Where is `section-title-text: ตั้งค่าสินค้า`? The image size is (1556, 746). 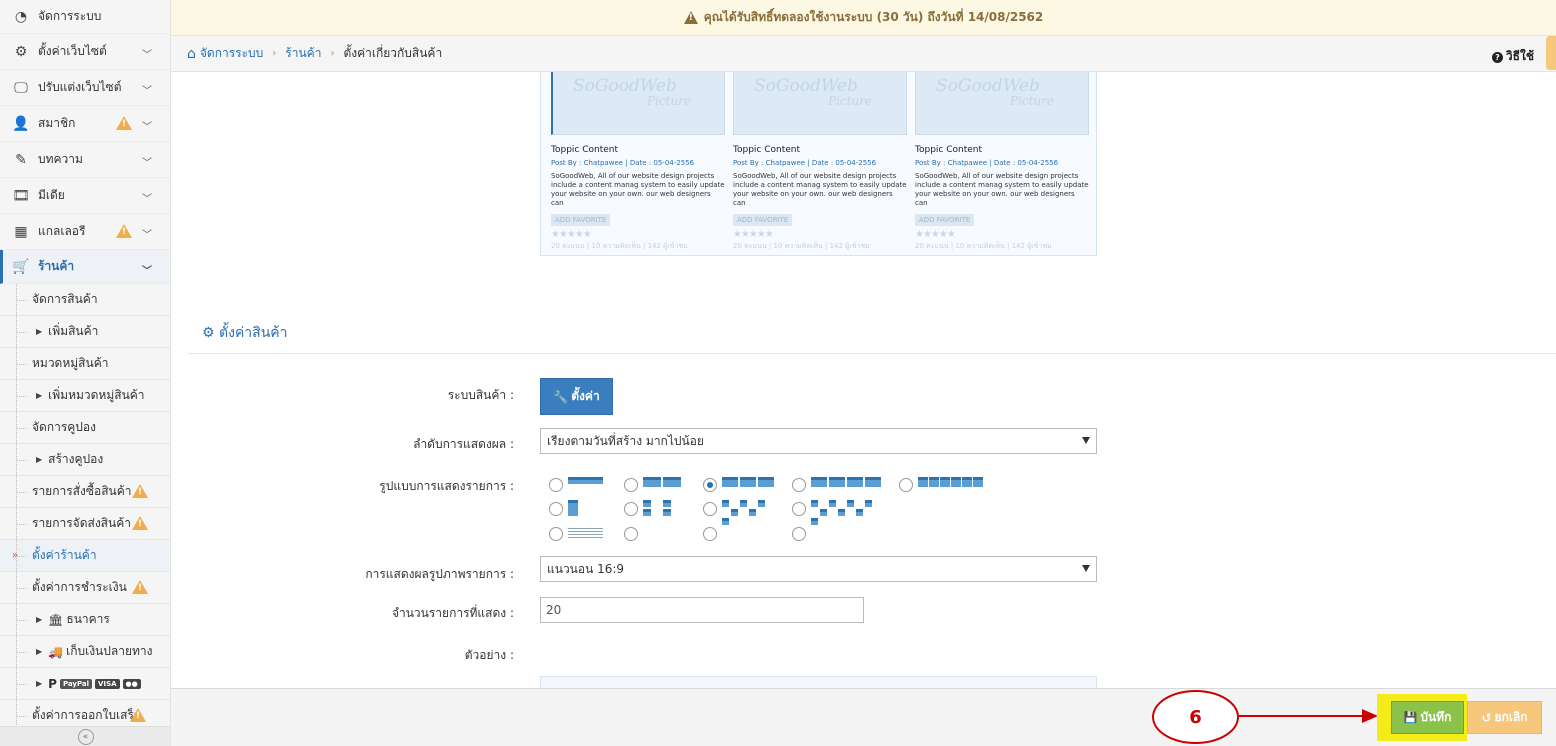
section-title-text: ตั้งค่าสินค้า is located at coordinates (253, 333).